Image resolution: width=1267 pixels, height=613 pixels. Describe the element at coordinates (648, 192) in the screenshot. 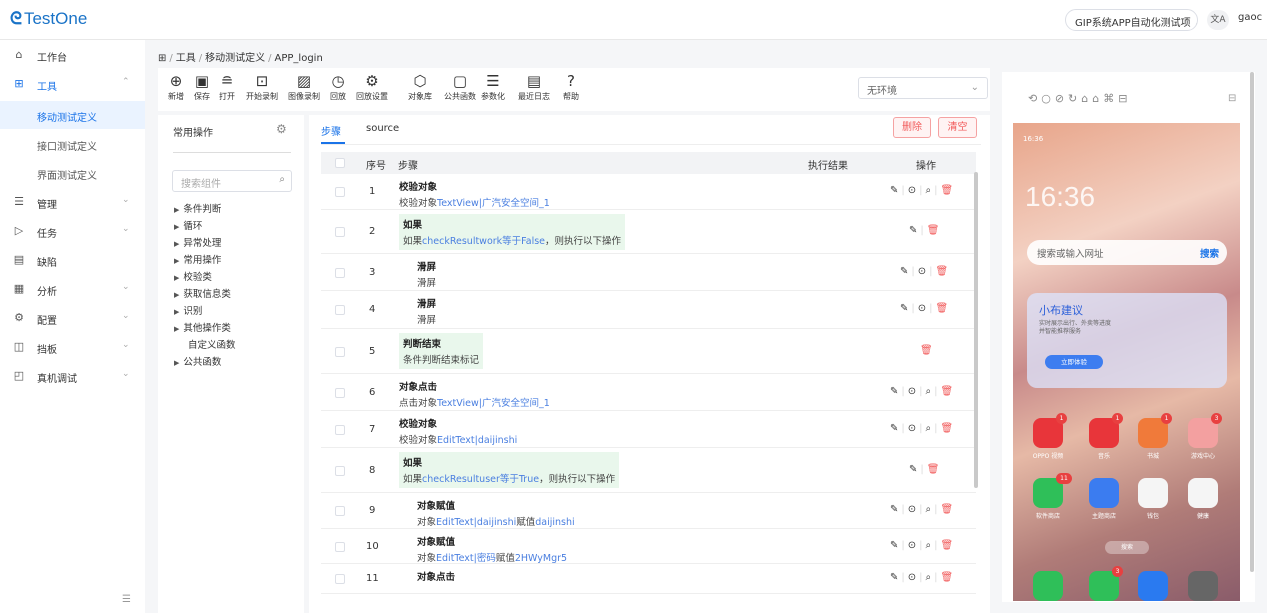

I see `table-row: 1 校验对象 校验对象TextView|广汽安全空间_1 ✎ | ⊙ | ⌕ | 🗑` at that location.